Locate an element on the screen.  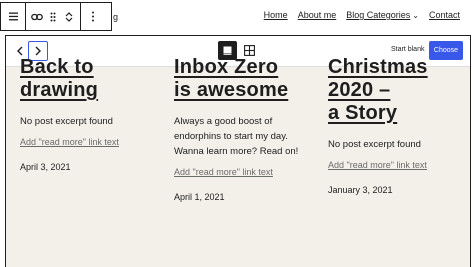
post-title-line: Back to is located at coordinates (57, 67).